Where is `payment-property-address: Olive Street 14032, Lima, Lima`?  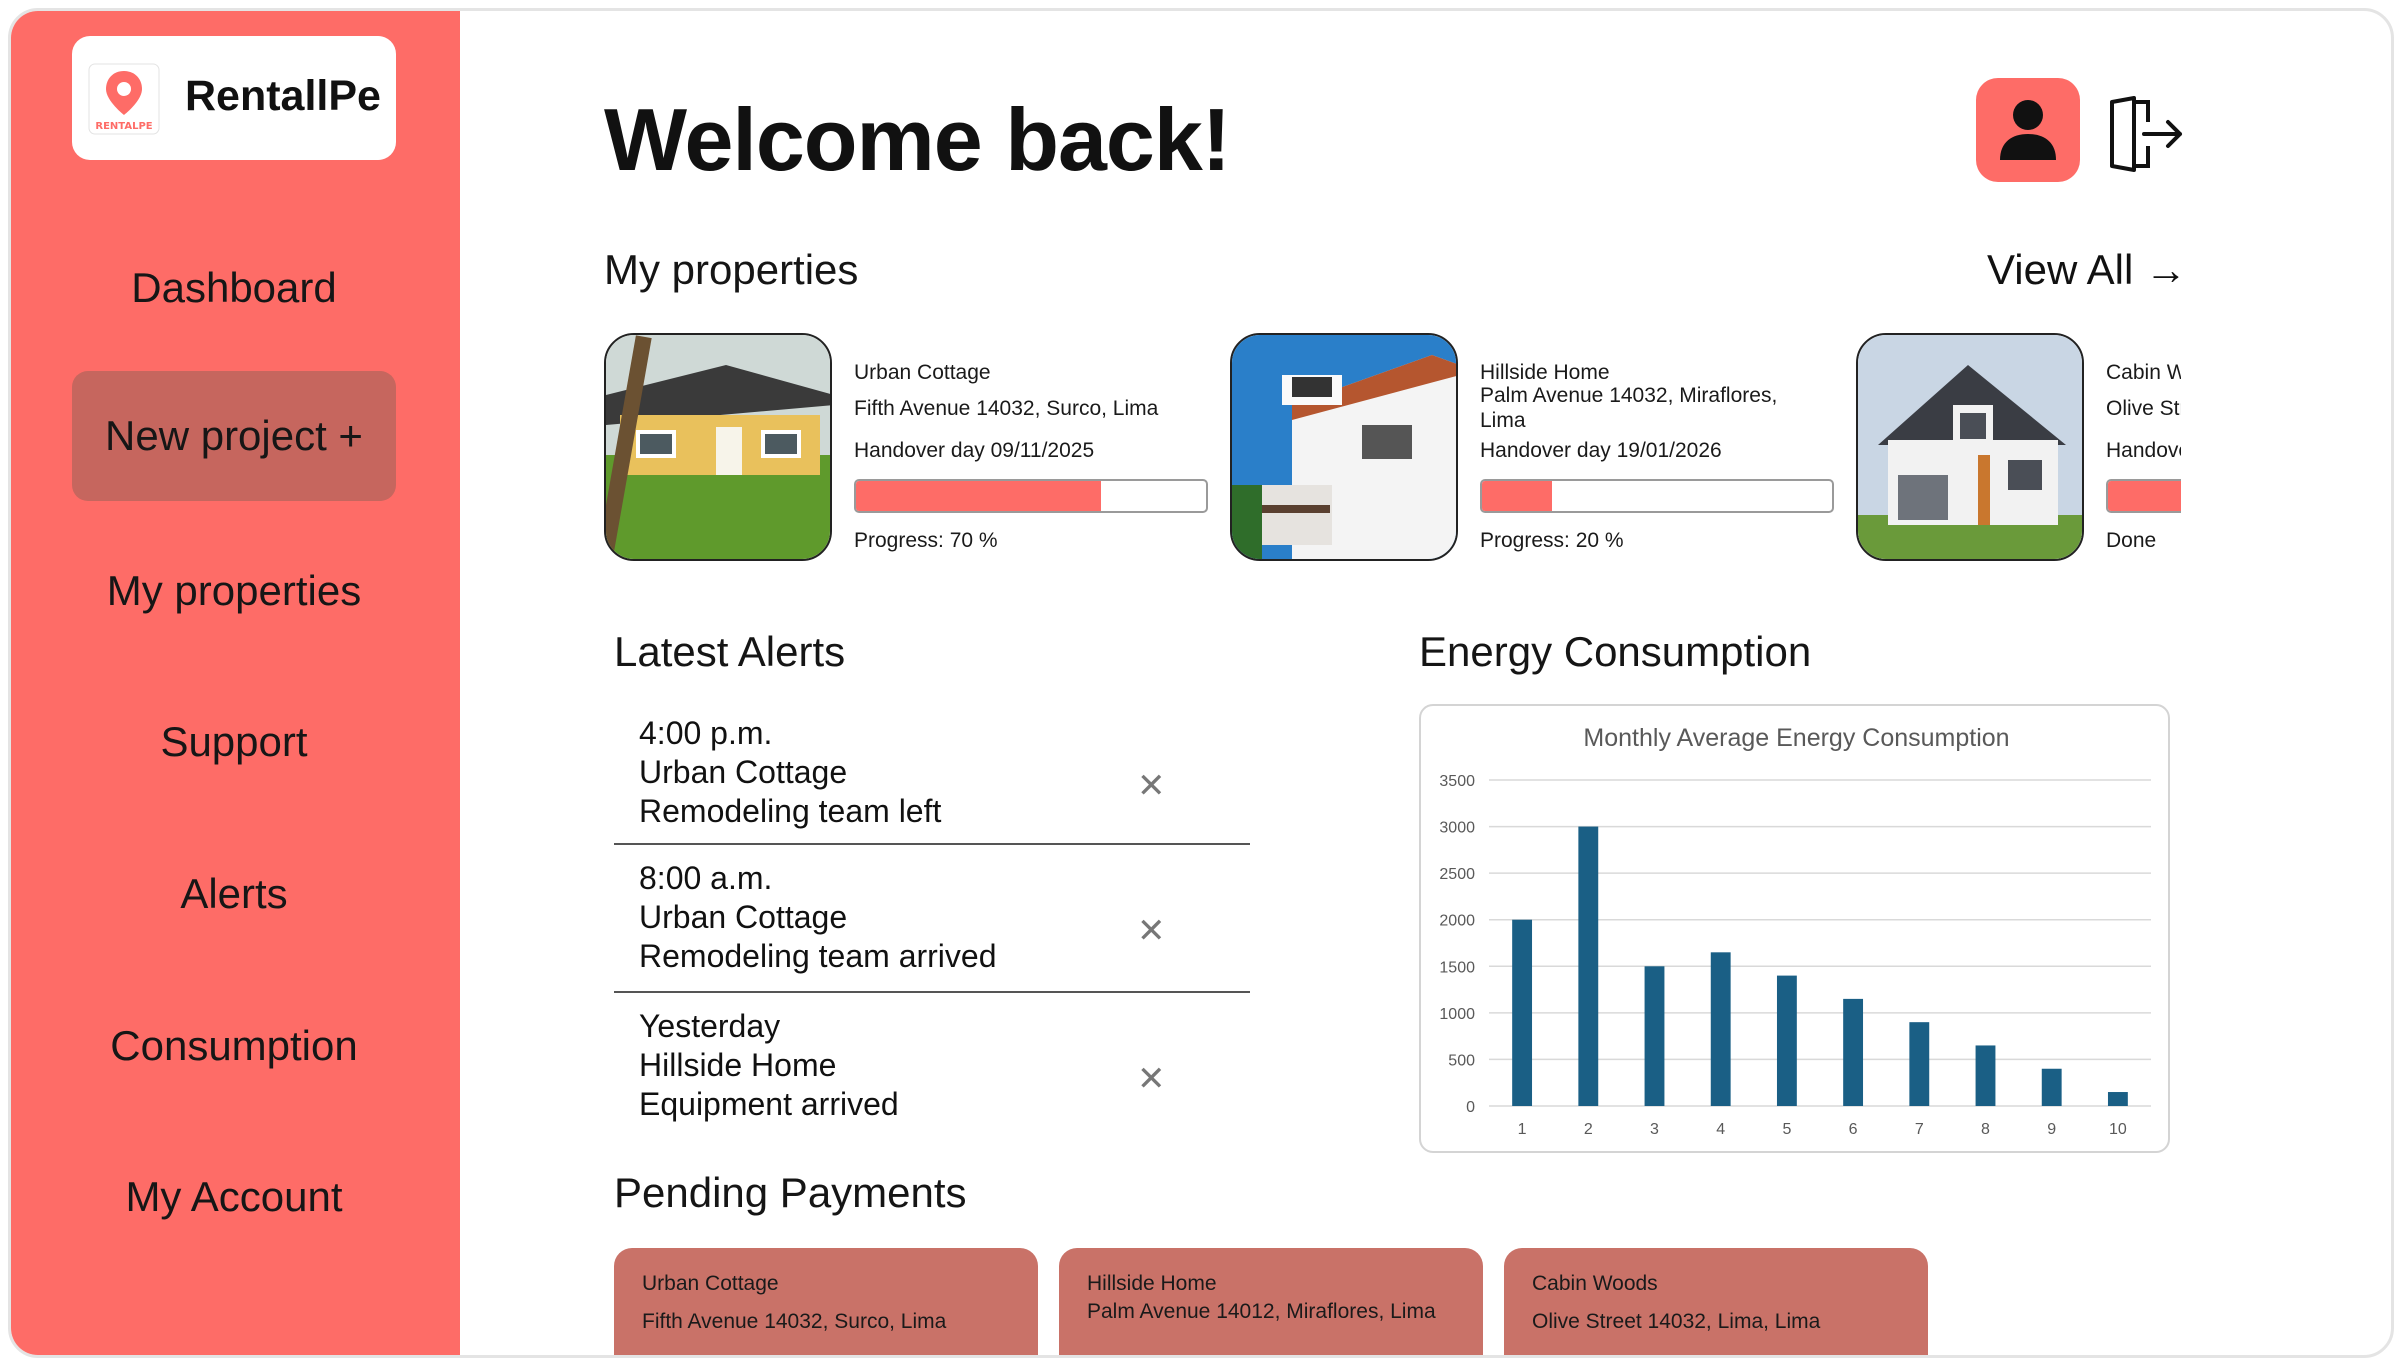 payment-property-address: Olive Street 14032, Lima, Lima is located at coordinates (1676, 1321).